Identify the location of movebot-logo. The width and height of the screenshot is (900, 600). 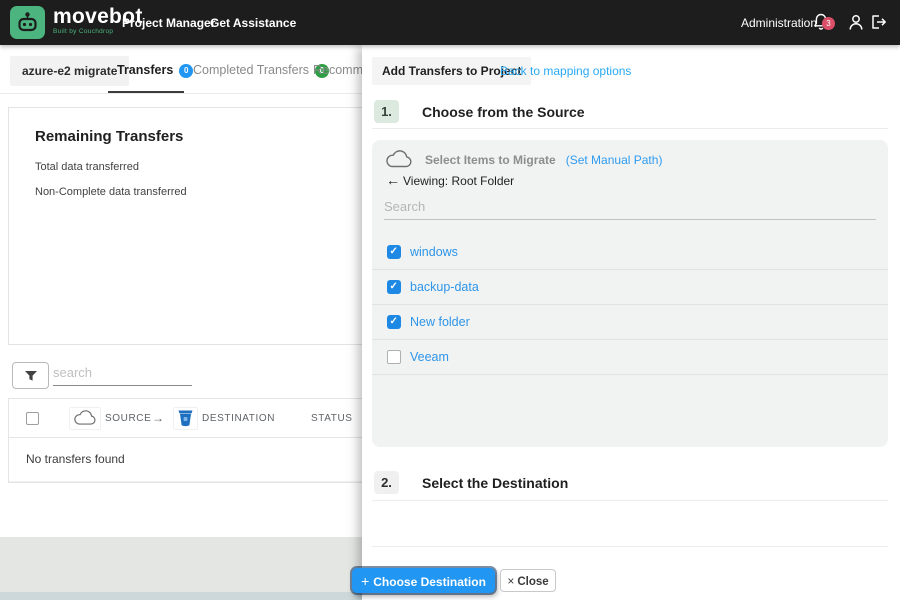
(27, 22).